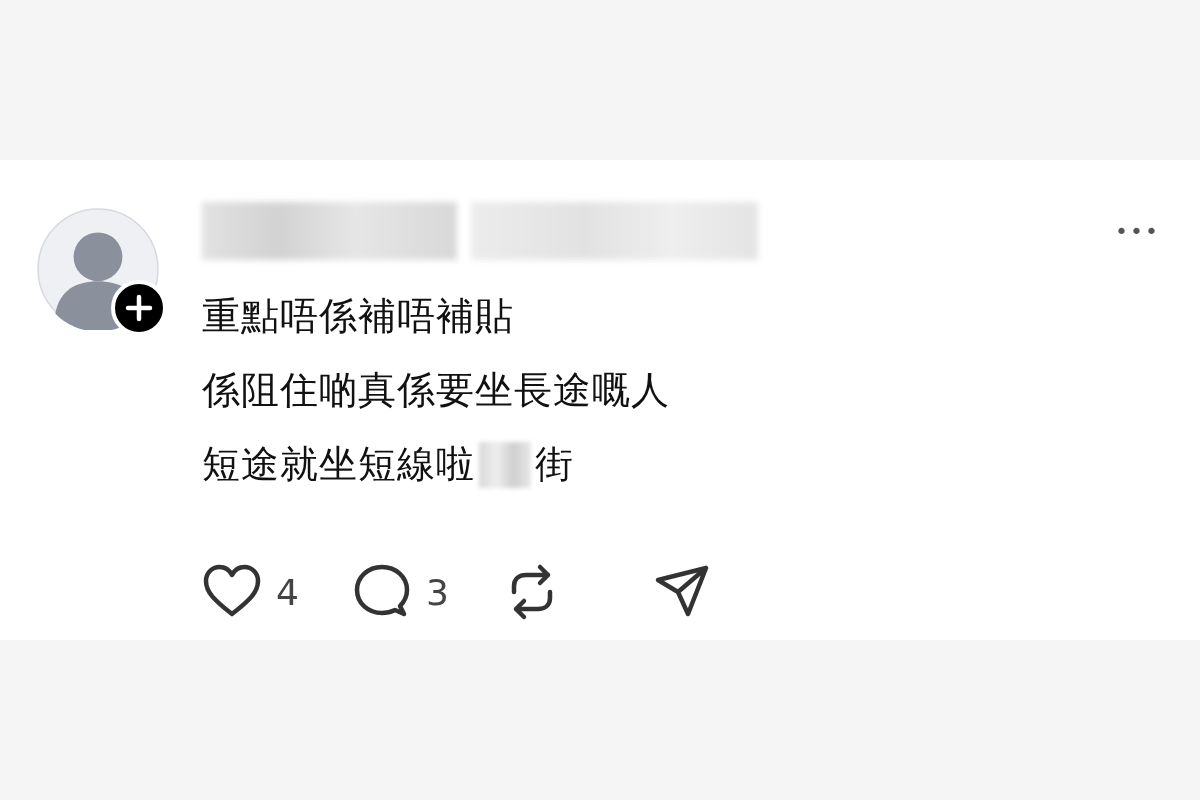 The width and height of the screenshot is (1200, 800). What do you see at coordinates (505, 465) in the screenshot?
I see `blurred-text` at bounding box center [505, 465].